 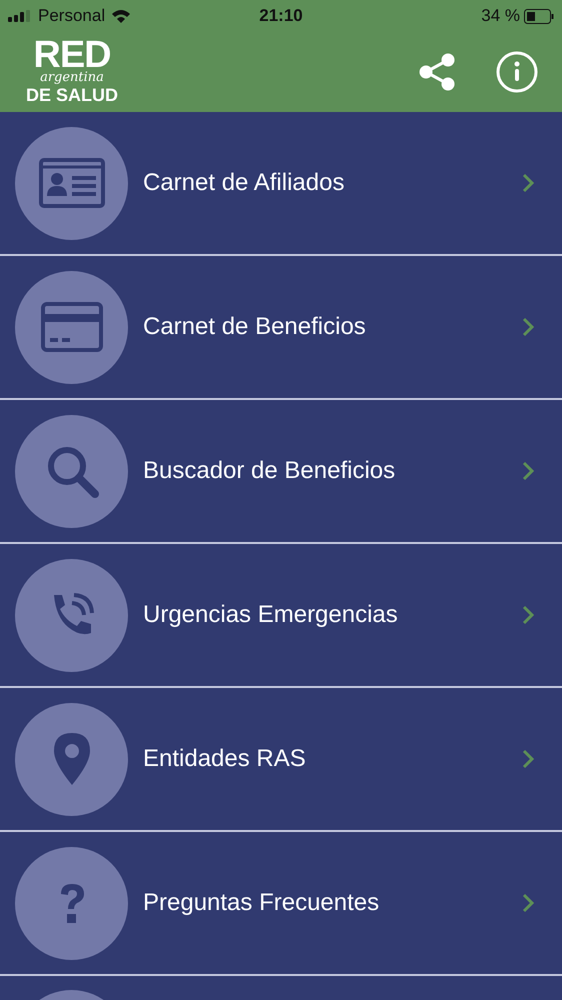 I want to click on info-button, so click(x=517, y=72).